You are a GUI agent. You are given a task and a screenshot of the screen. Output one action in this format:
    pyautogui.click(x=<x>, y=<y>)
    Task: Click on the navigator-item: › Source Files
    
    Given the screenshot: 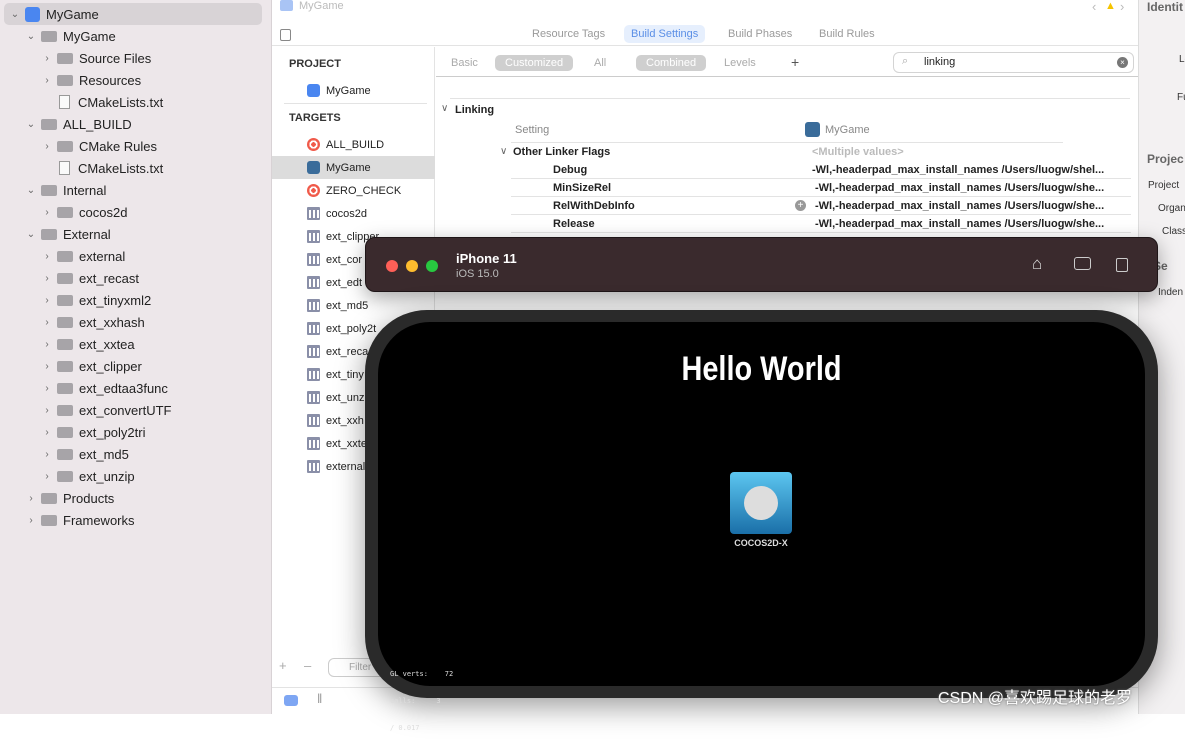 What is the action you would take?
    pyautogui.click(x=133, y=58)
    